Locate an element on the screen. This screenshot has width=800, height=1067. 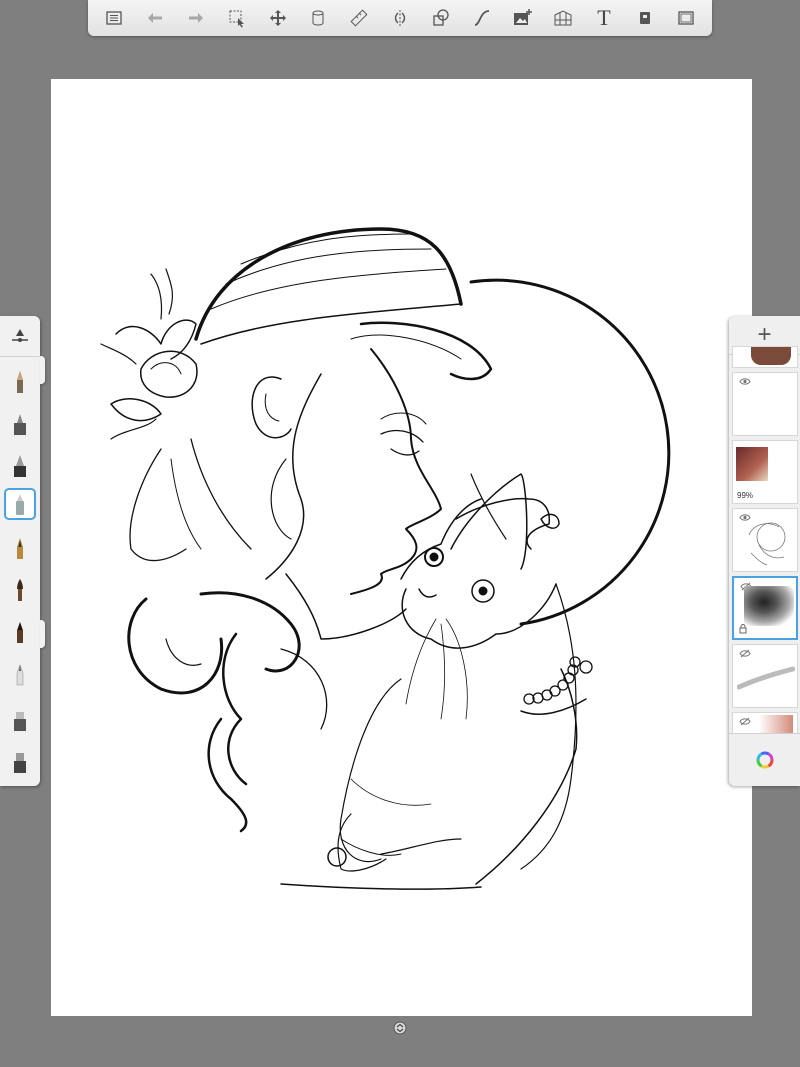
layer-lineart is located at coordinates (765, 540).